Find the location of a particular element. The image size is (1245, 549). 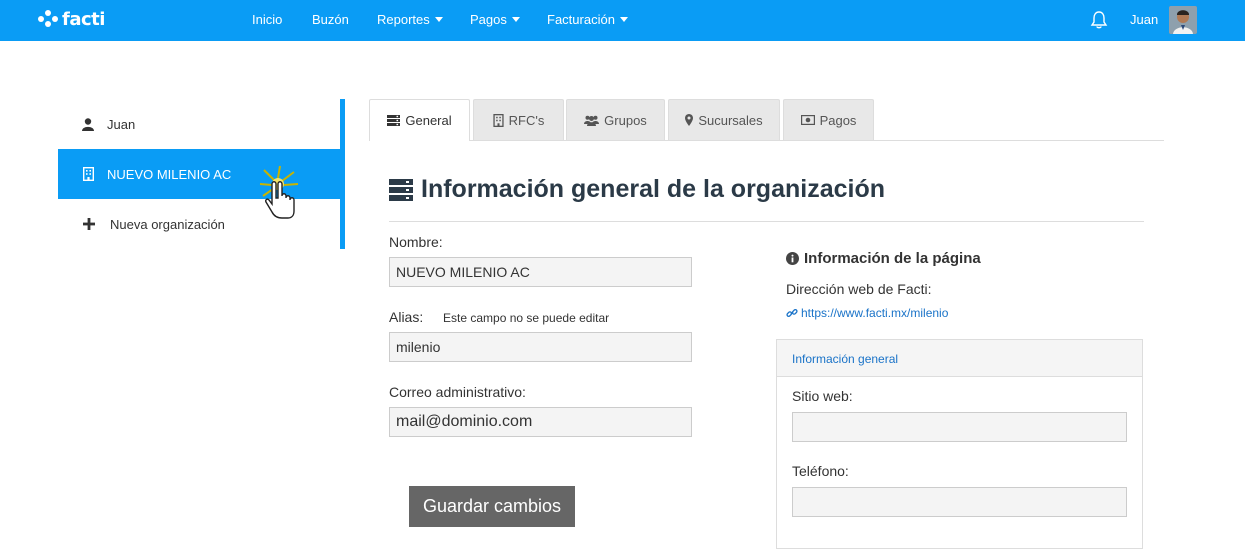

nav-inicio: Inicio is located at coordinates (267, 19).